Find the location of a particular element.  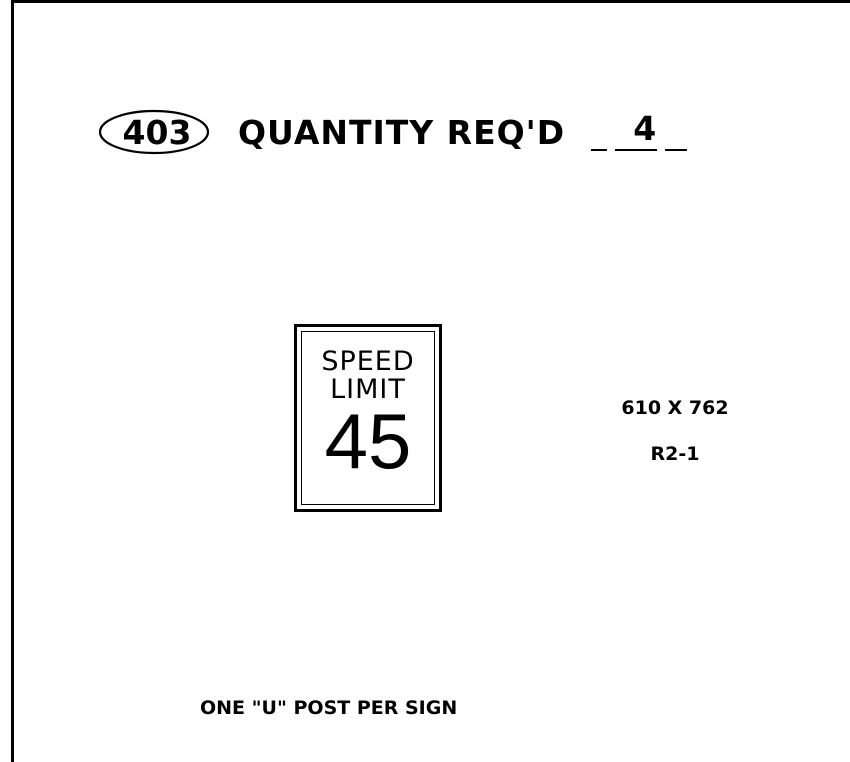

sign-speed-number: 45 is located at coordinates (368, 441).